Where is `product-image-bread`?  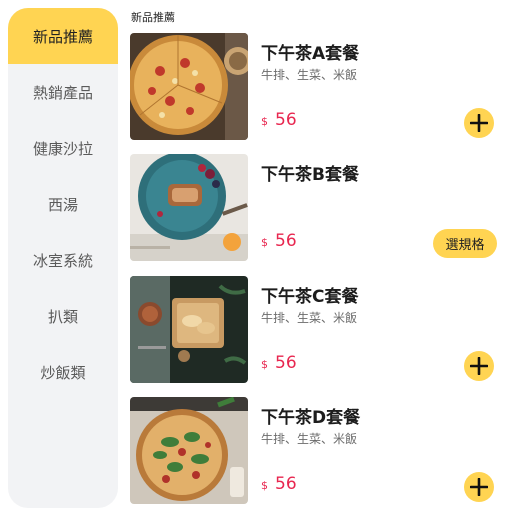
product-image-bread is located at coordinates (189, 329).